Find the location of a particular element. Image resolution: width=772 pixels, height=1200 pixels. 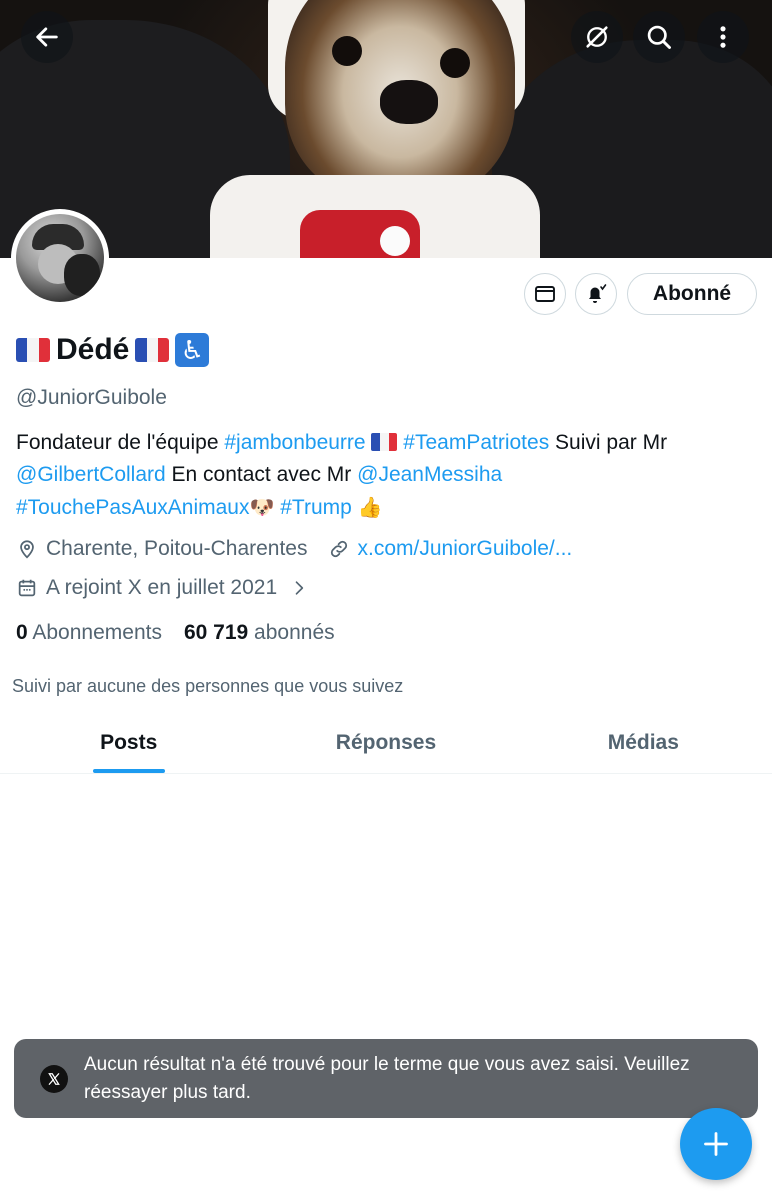

hashtag-link: #Trump is located at coordinates (316, 507).